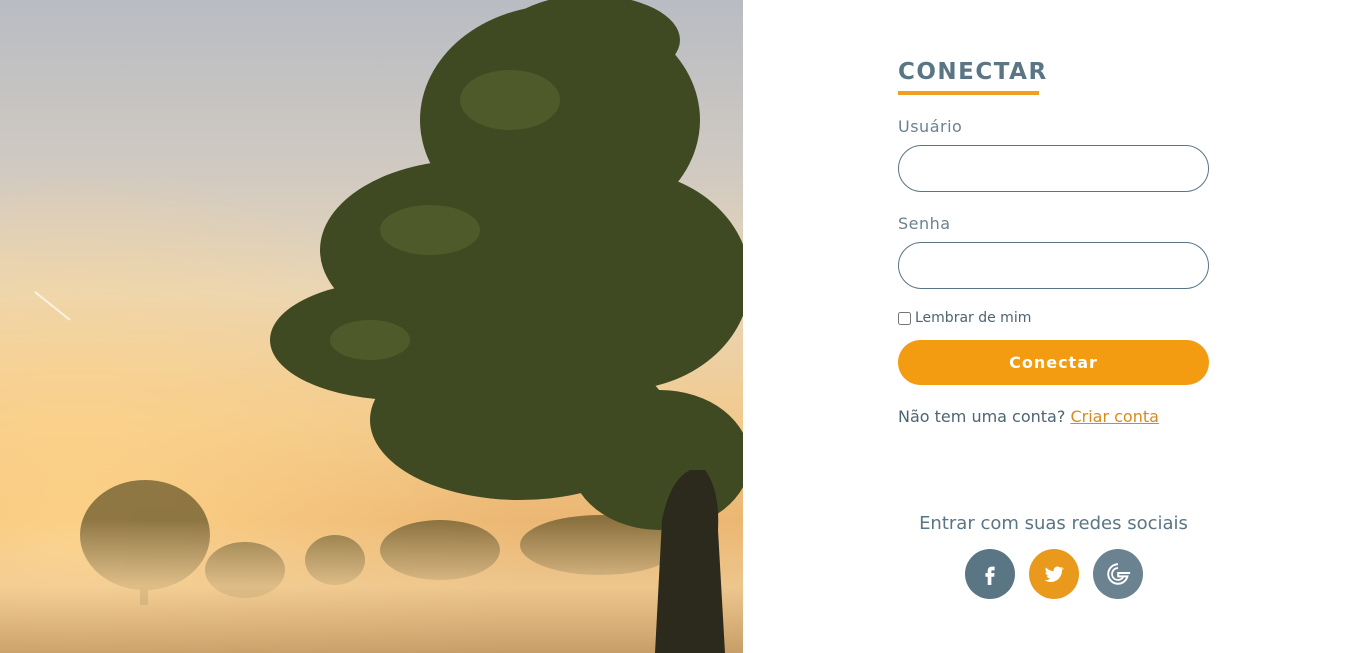 This screenshot has height=653, width=1362. I want to click on password-label: Senha, so click(924, 223).